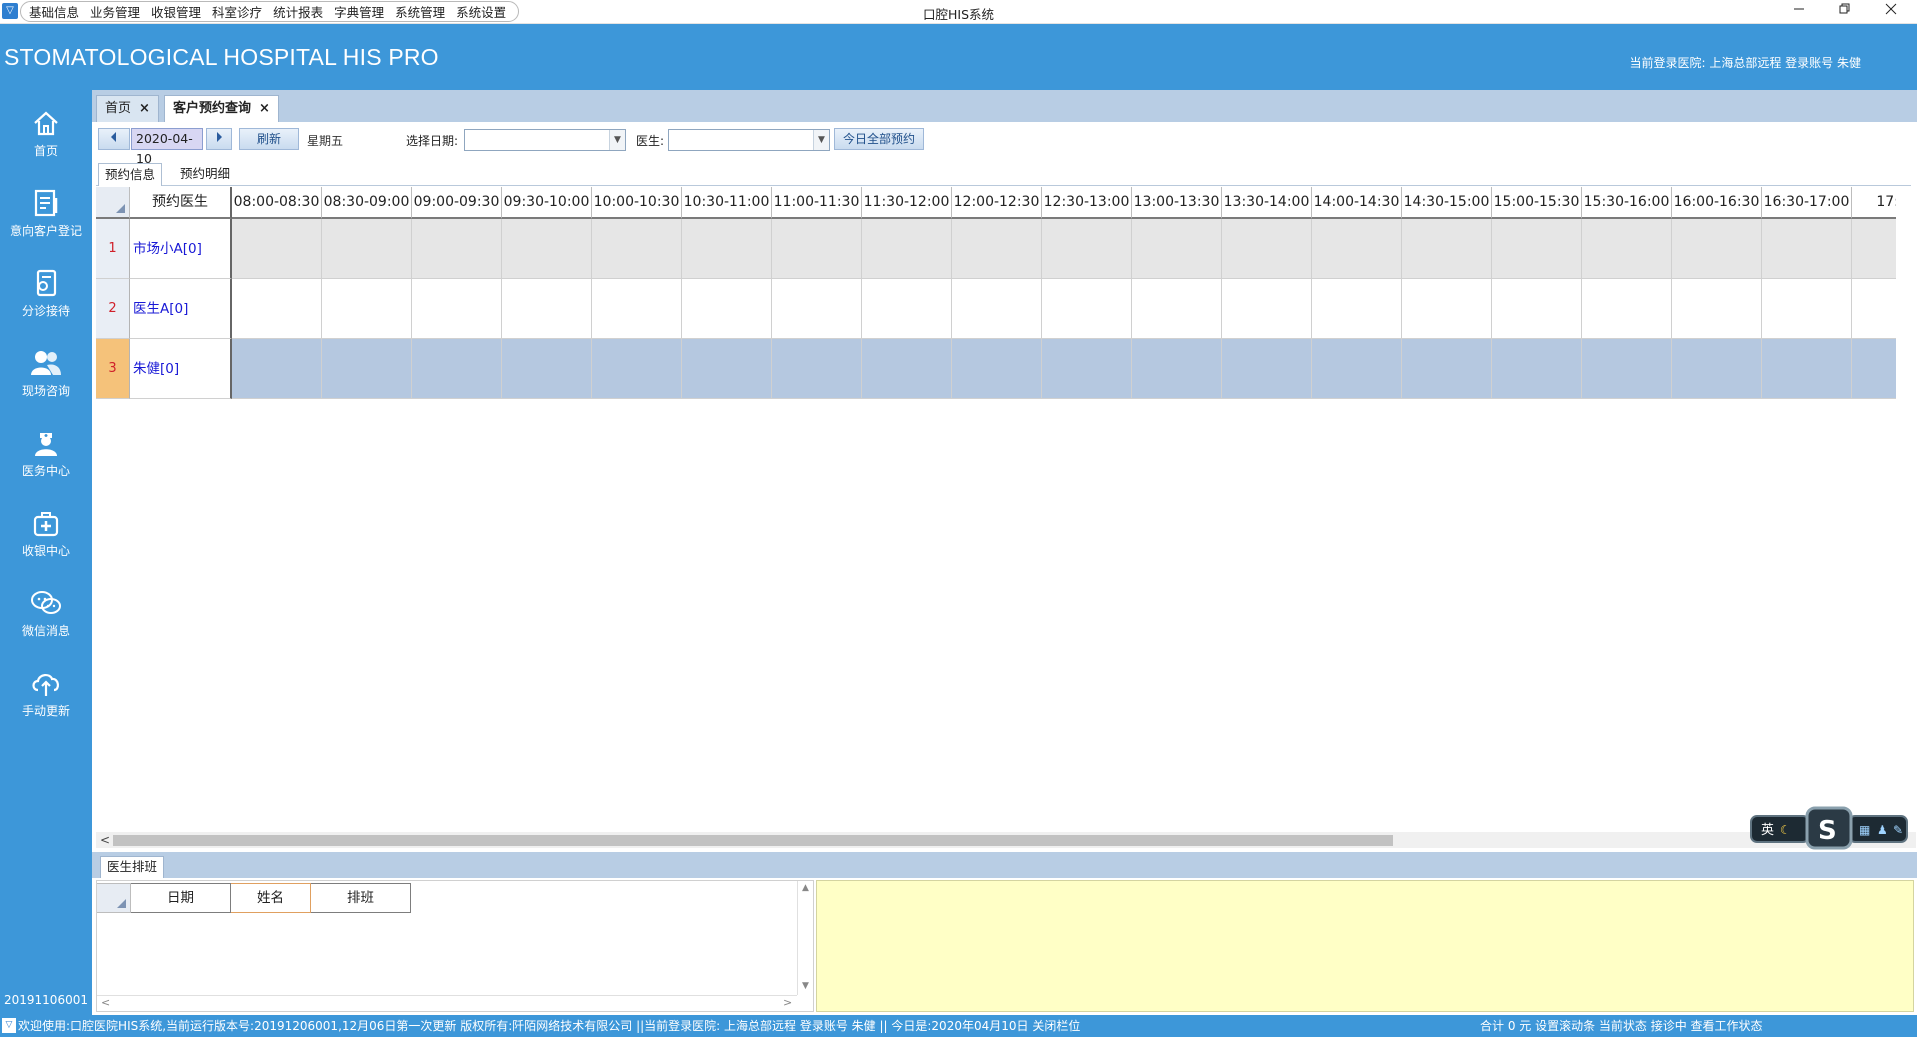 This screenshot has width=1917, height=1037. Describe the element at coordinates (1829, 828) in the screenshot. I see `input-method-badge: 英 ☾ S ▦ ♟ ✎` at that location.